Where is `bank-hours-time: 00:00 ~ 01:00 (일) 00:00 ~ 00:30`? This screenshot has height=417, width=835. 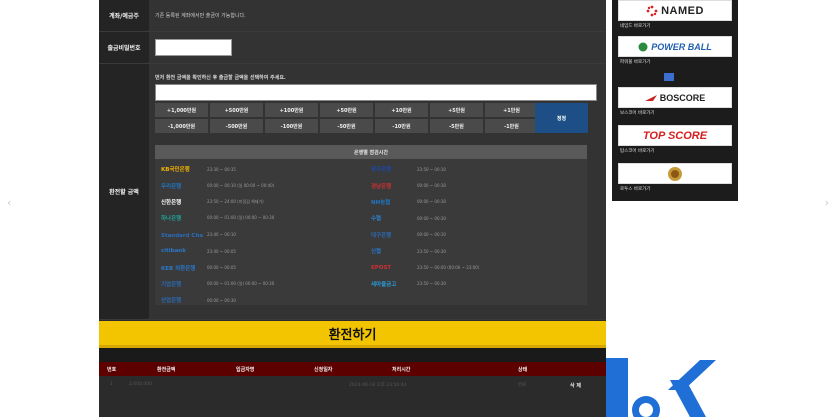
bank-hours-time: 00:00 ~ 01:00 (일) 00:00 ~ 00:30 is located at coordinates (241, 218).